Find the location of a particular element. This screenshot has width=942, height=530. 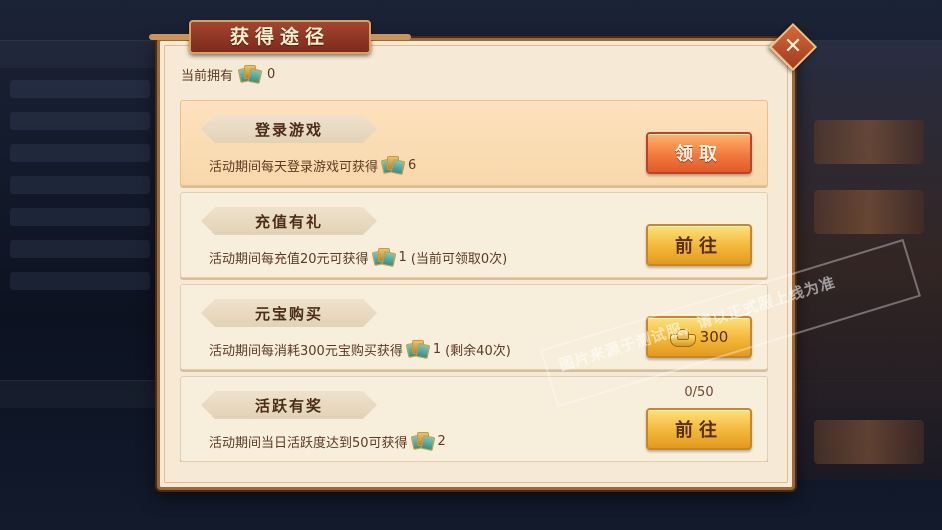

card-label-plate: 充值有礼 is located at coordinates (289, 221).